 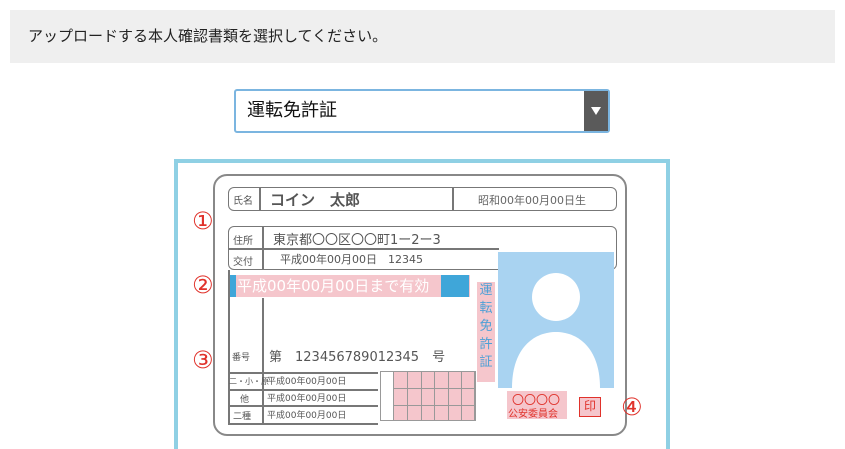 What do you see at coordinates (242, 417) in the screenshot?
I see `class-row-label: 二種` at bounding box center [242, 417].